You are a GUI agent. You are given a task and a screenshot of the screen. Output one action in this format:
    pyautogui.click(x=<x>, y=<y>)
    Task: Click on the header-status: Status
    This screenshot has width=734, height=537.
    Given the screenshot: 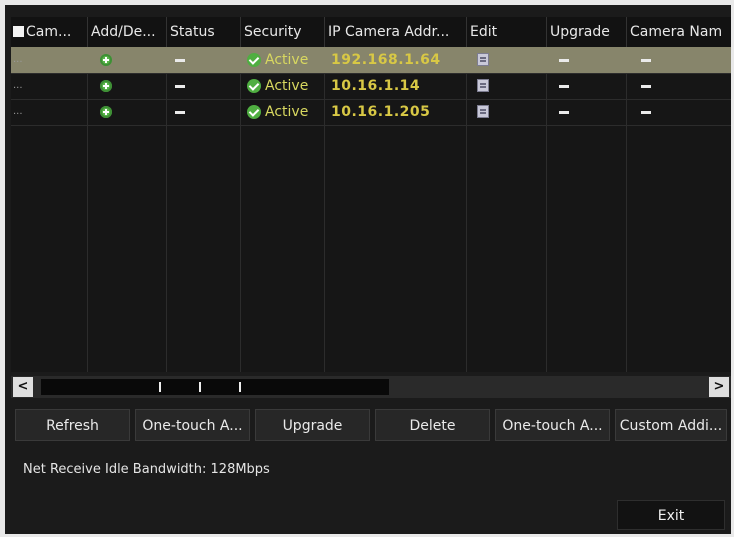 What is the action you would take?
    pyautogui.click(x=203, y=32)
    